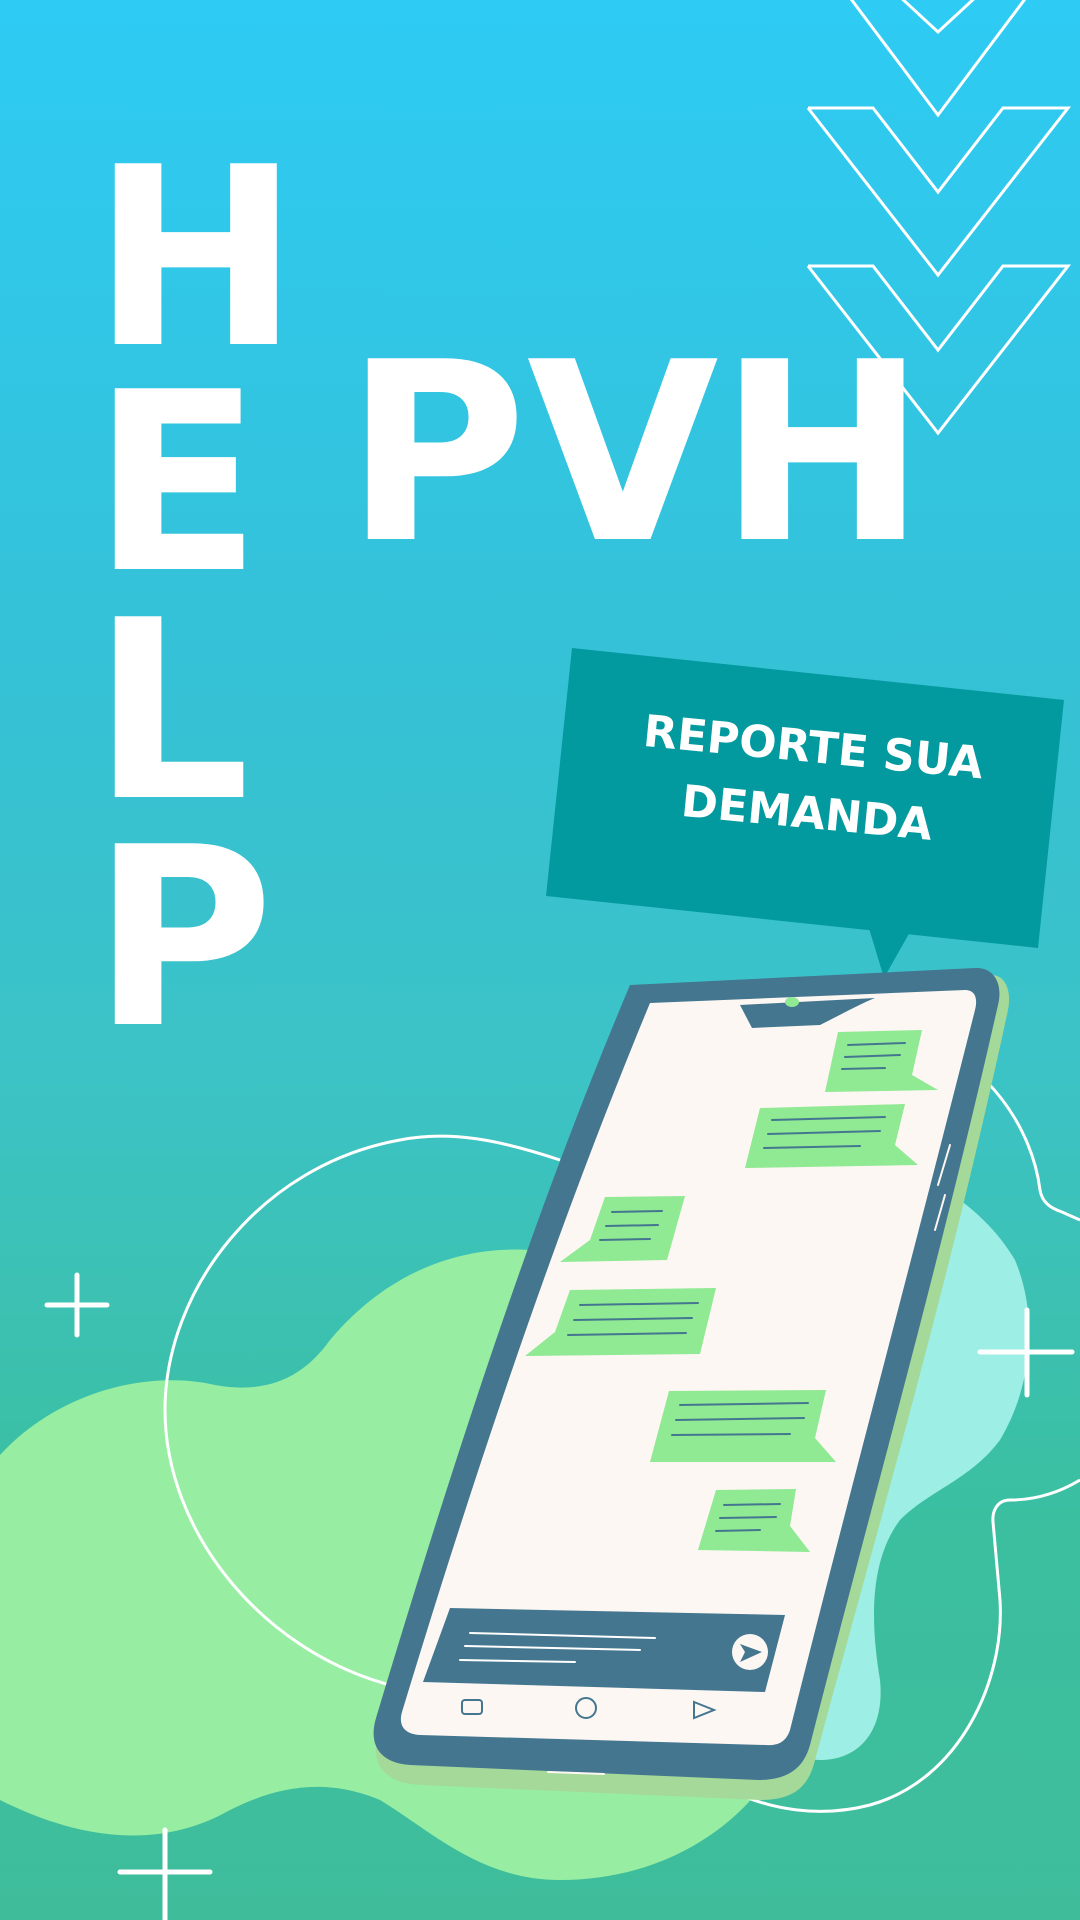 This screenshot has height=1920, width=1080. Describe the element at coordinates (750, 1652) in the screenshot. I see `send-icon` at that location.